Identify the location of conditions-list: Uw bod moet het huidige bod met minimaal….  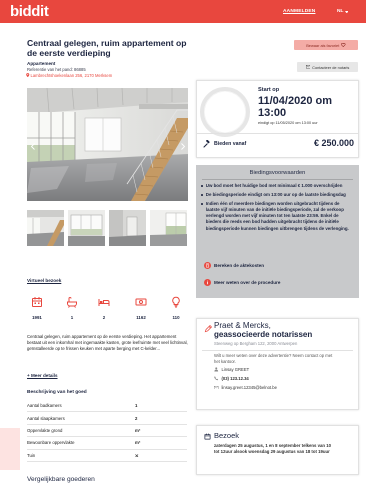
(277, 209).